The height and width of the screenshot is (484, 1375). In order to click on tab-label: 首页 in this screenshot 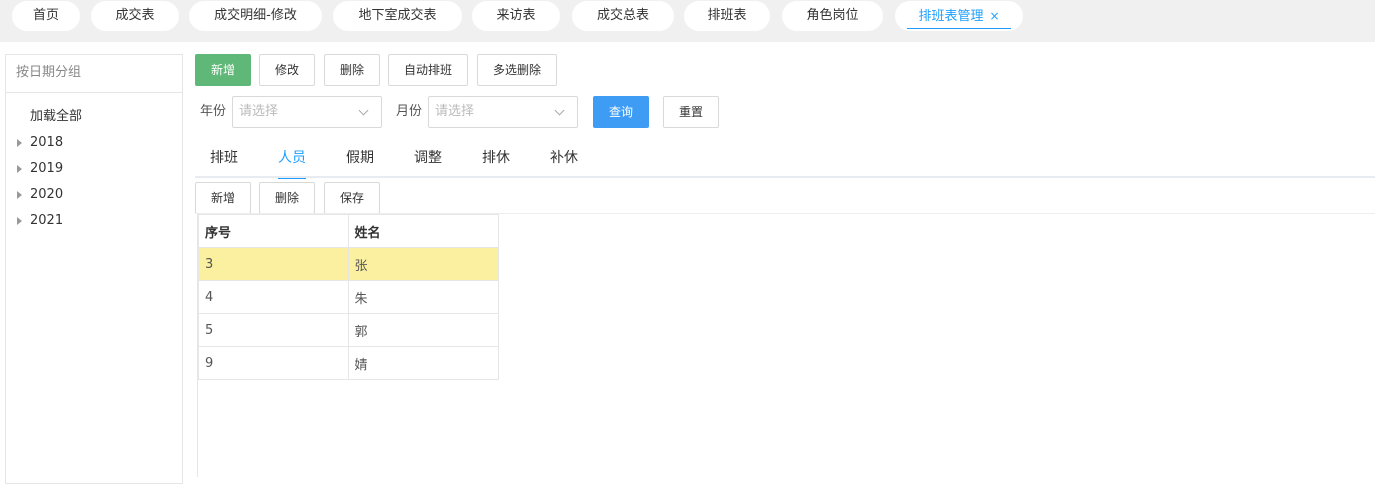, I will do `click(45, 15)`.